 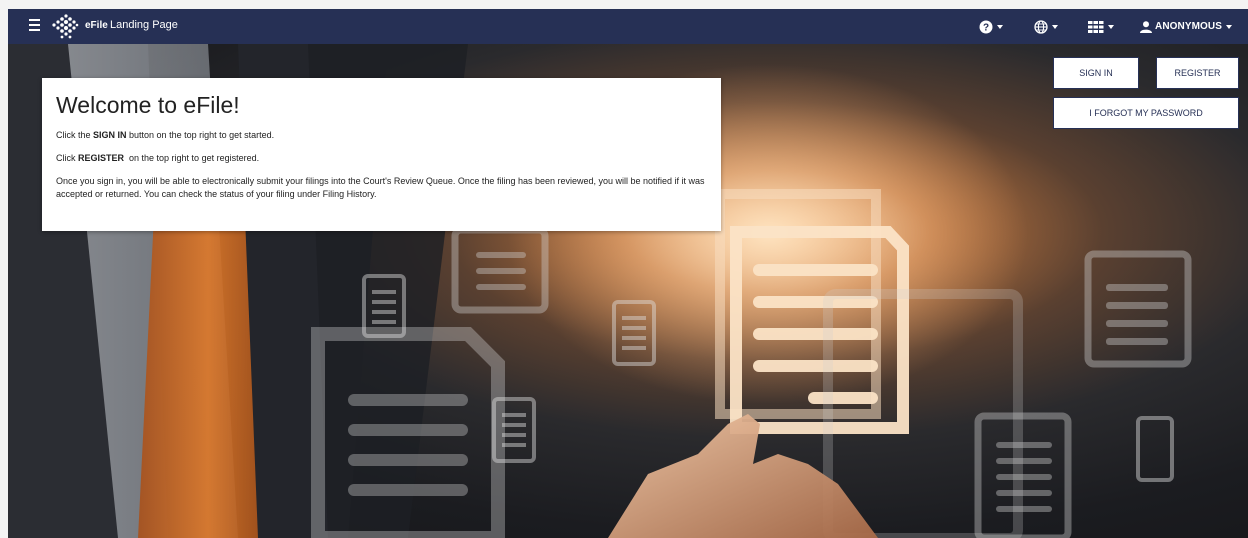 What do you see at coordinates (144, 25) in the screenshot?
I see `page-title: Landing Page` at bounding box center [144, 25].